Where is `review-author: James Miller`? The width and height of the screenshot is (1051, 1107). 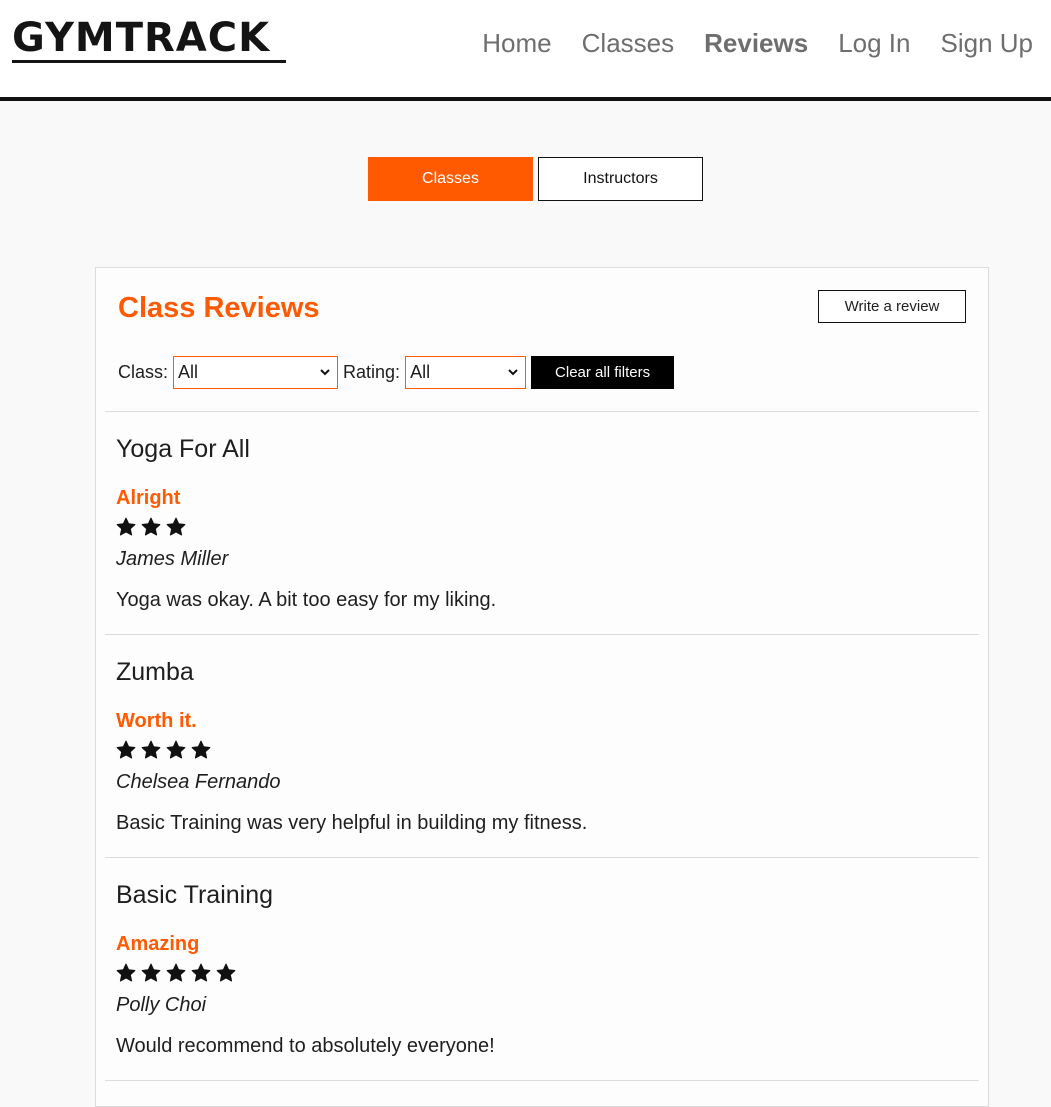 review-author: James Miller is located at coordinates (172, 559).